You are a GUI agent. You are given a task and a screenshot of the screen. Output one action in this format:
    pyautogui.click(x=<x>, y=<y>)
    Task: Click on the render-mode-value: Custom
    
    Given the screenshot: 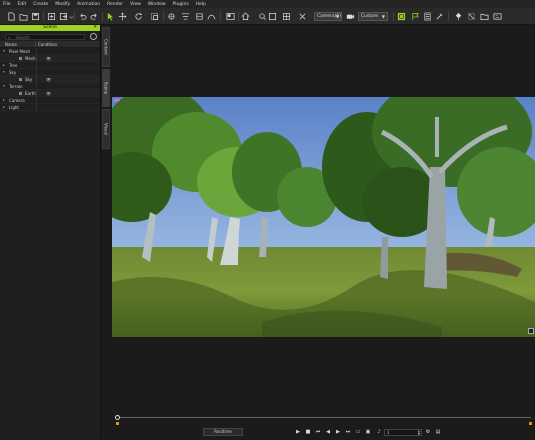 What is the action you would take?
    pyautogui.click(x=370, y=16)
    